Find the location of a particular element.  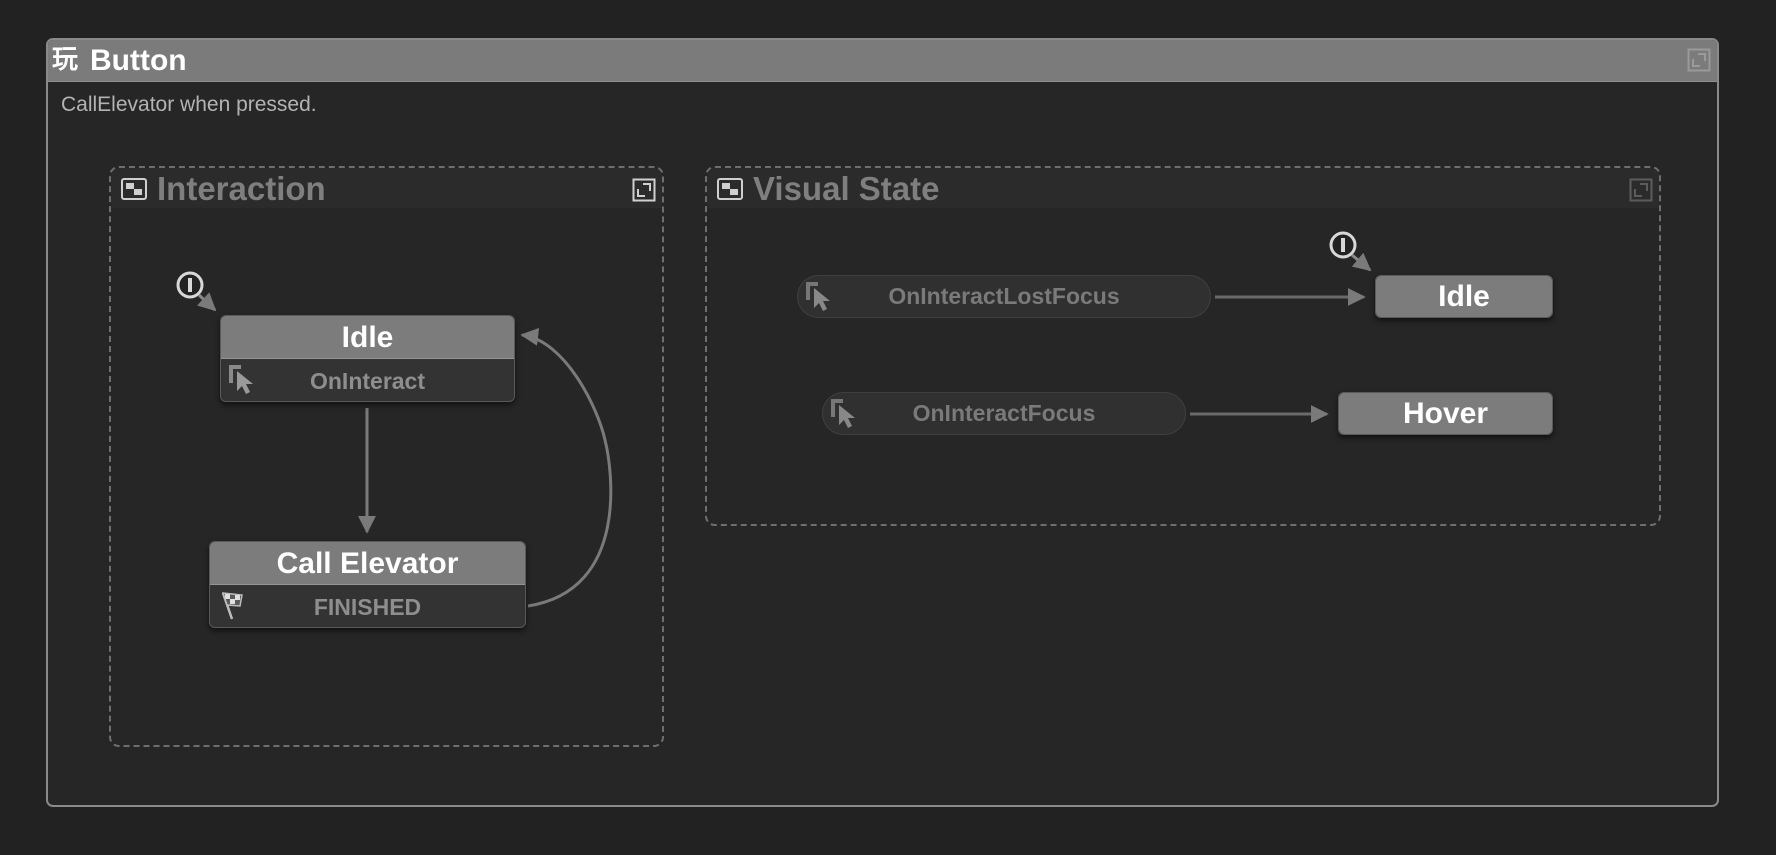

event-label: OnInteract is located at coordinates (367, 381).